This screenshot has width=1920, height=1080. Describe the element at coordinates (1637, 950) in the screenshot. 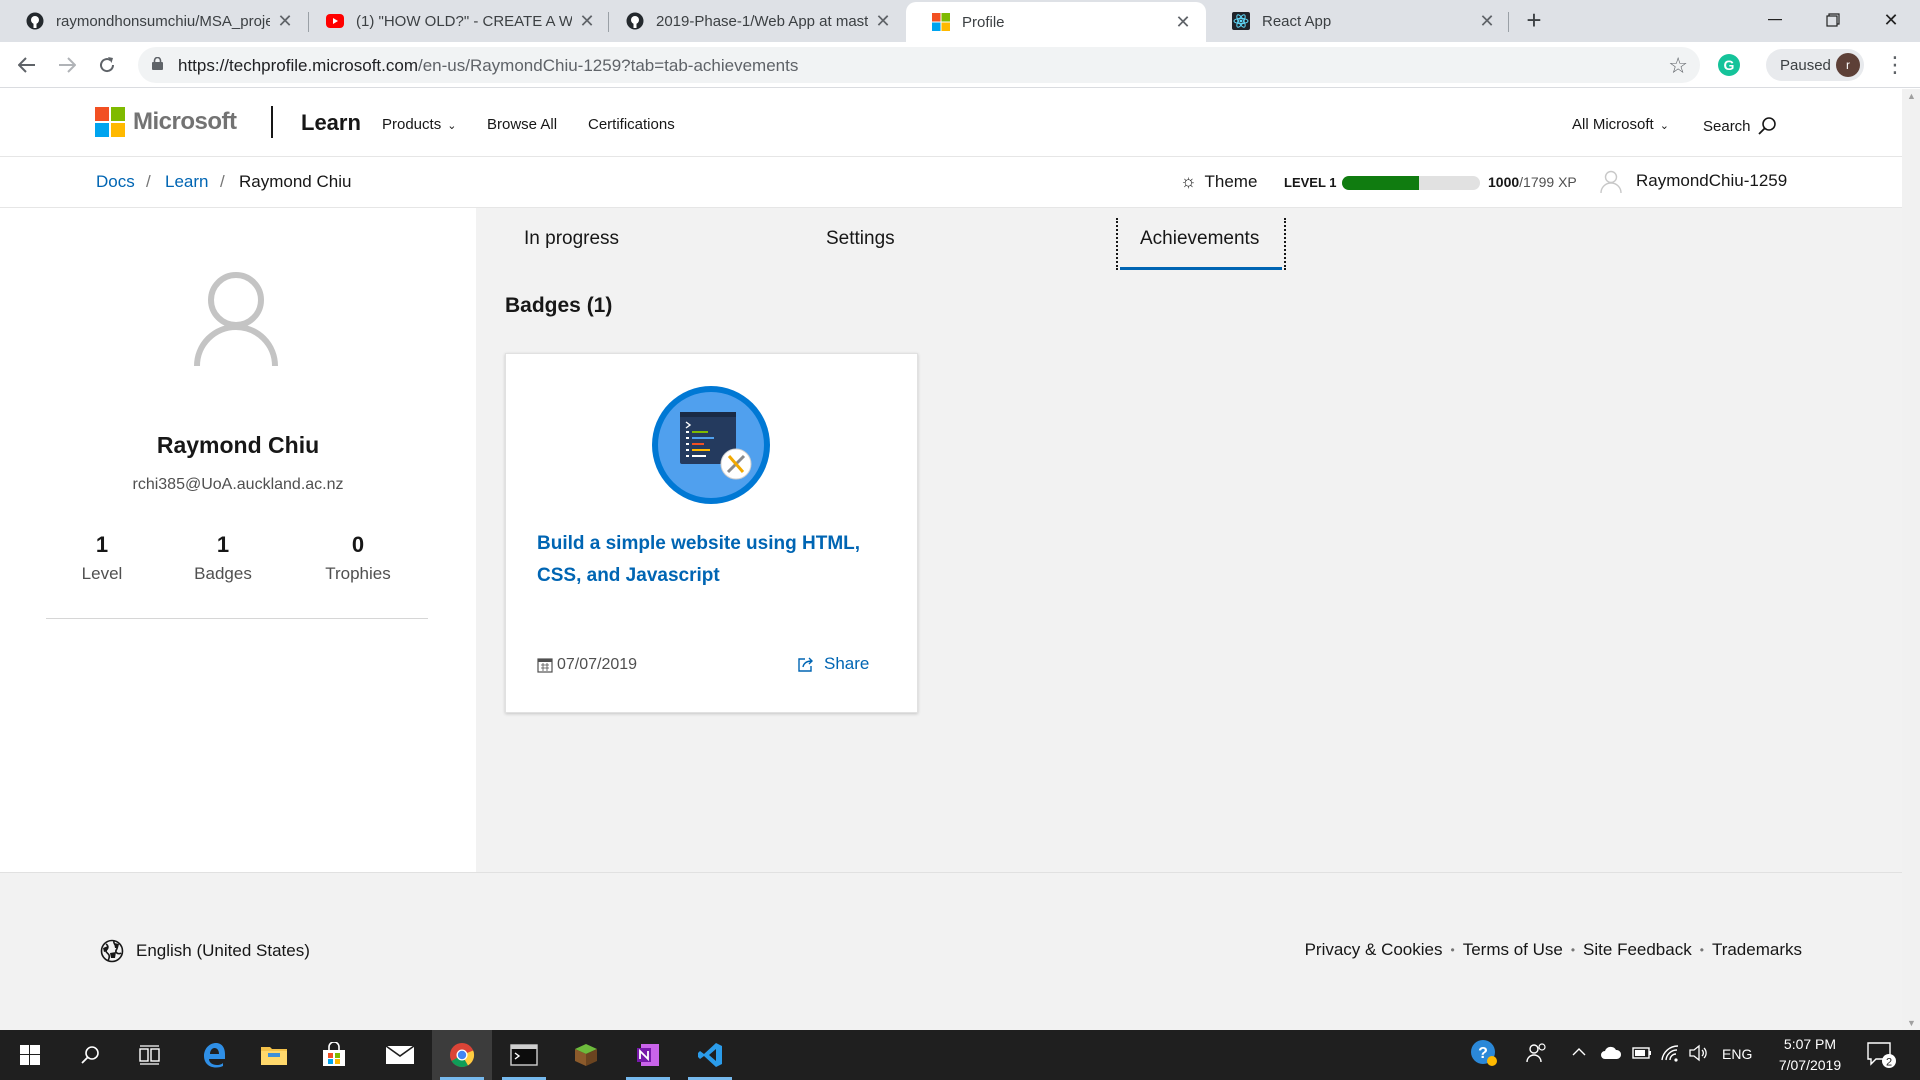

I see `footer-link-feedback: Site Feedback` at that location.